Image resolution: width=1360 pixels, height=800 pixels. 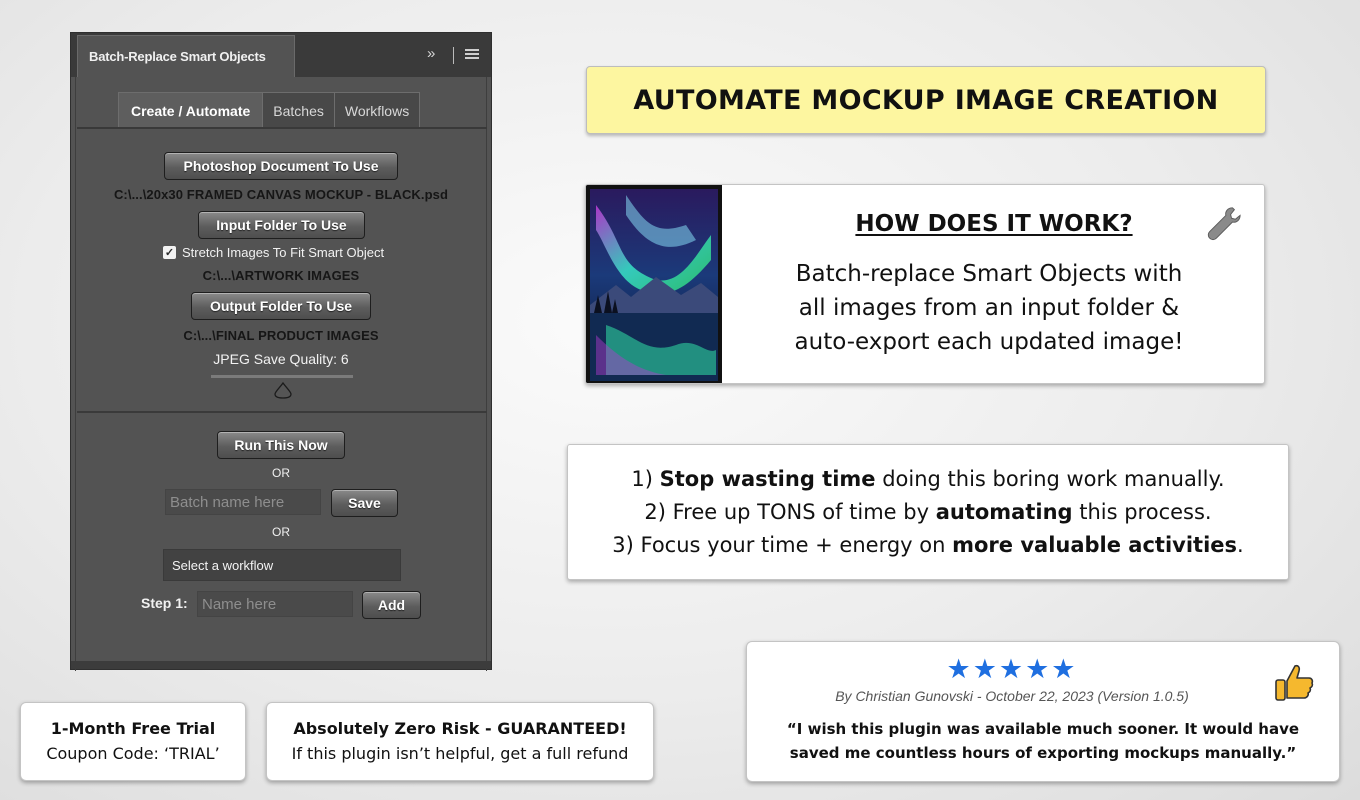 I want to click on benefit-text: 2) Free up TONS of time by, so click(x=790, y=512).